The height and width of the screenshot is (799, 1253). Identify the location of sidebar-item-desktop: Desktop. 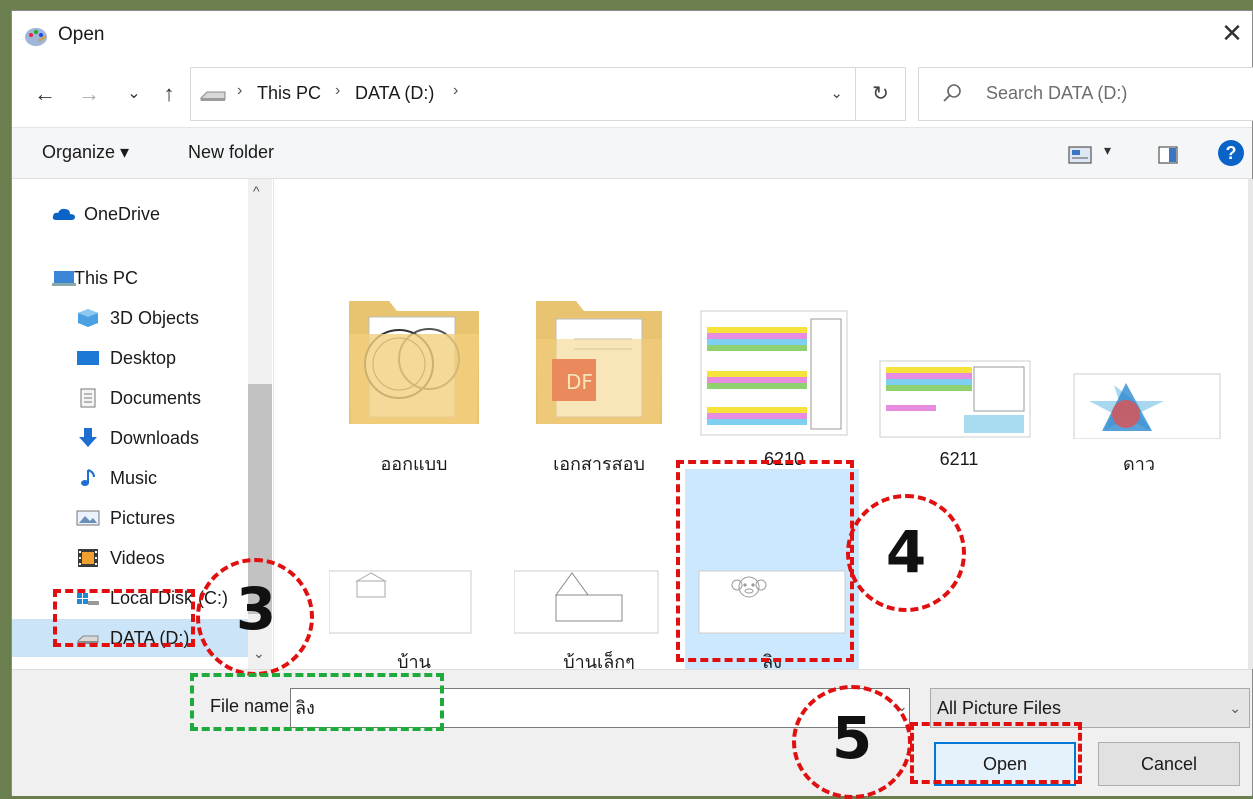
(130, 358).